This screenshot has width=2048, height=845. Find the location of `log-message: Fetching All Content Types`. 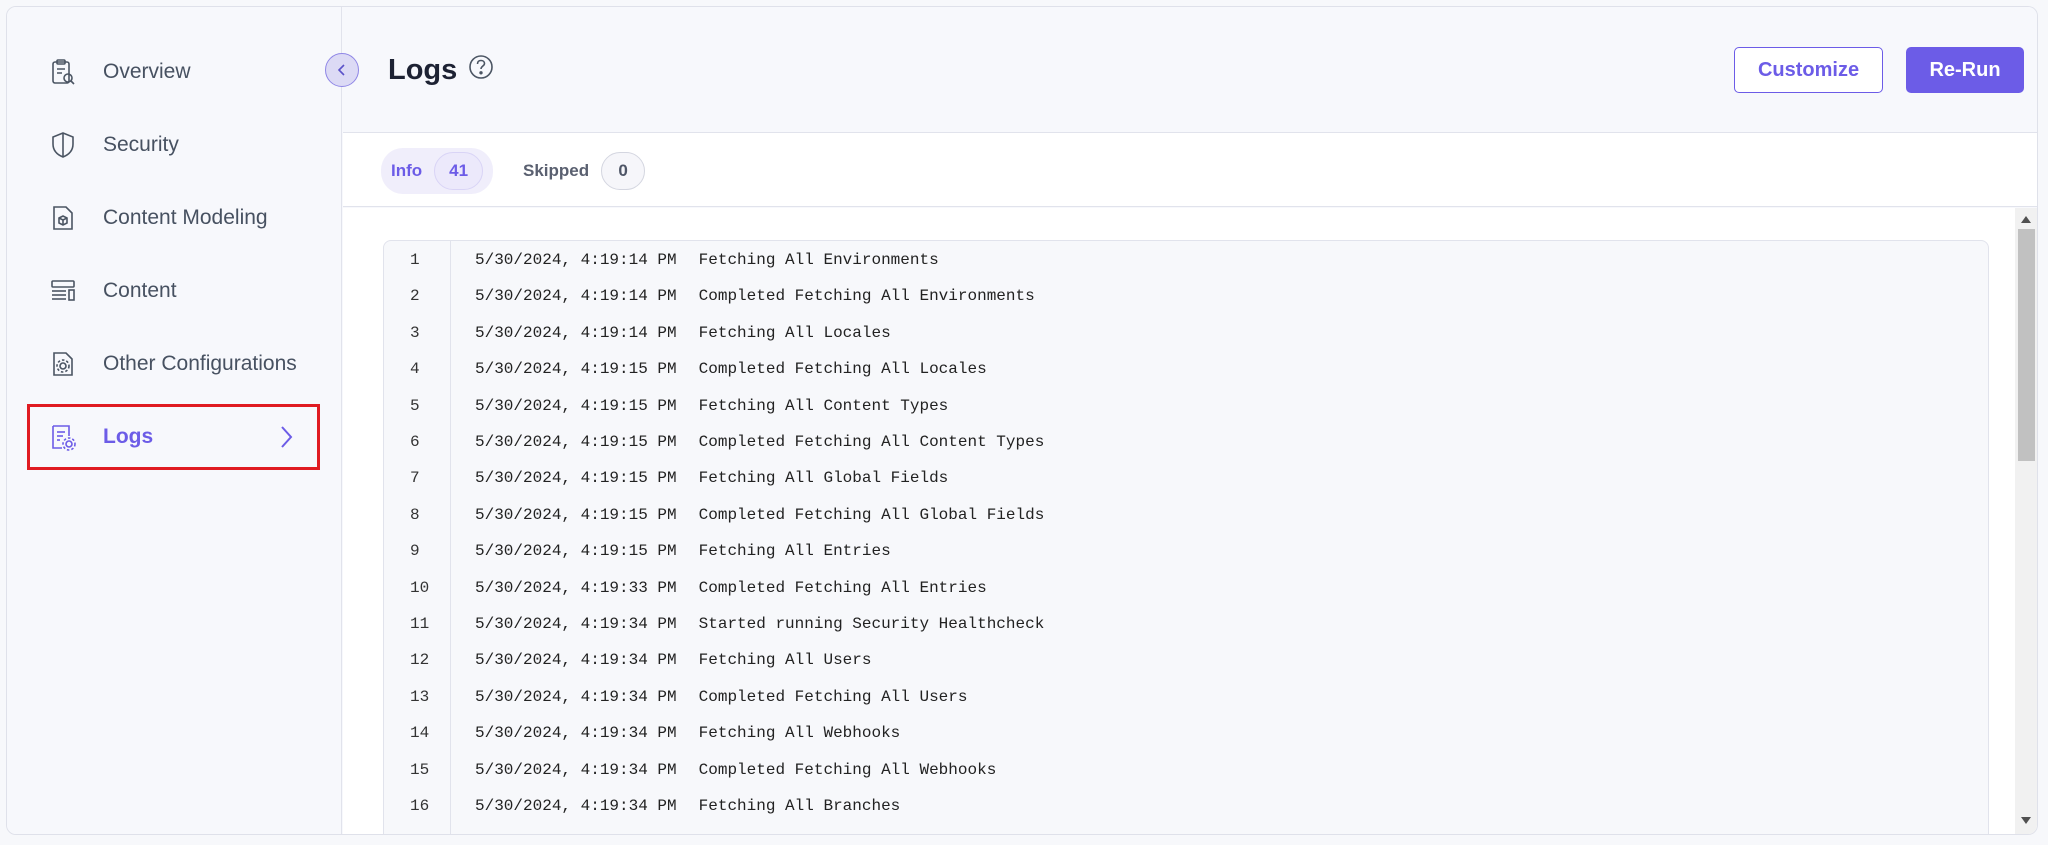

log-message: Fetching All Content Types is located at coordinates (823, 405).